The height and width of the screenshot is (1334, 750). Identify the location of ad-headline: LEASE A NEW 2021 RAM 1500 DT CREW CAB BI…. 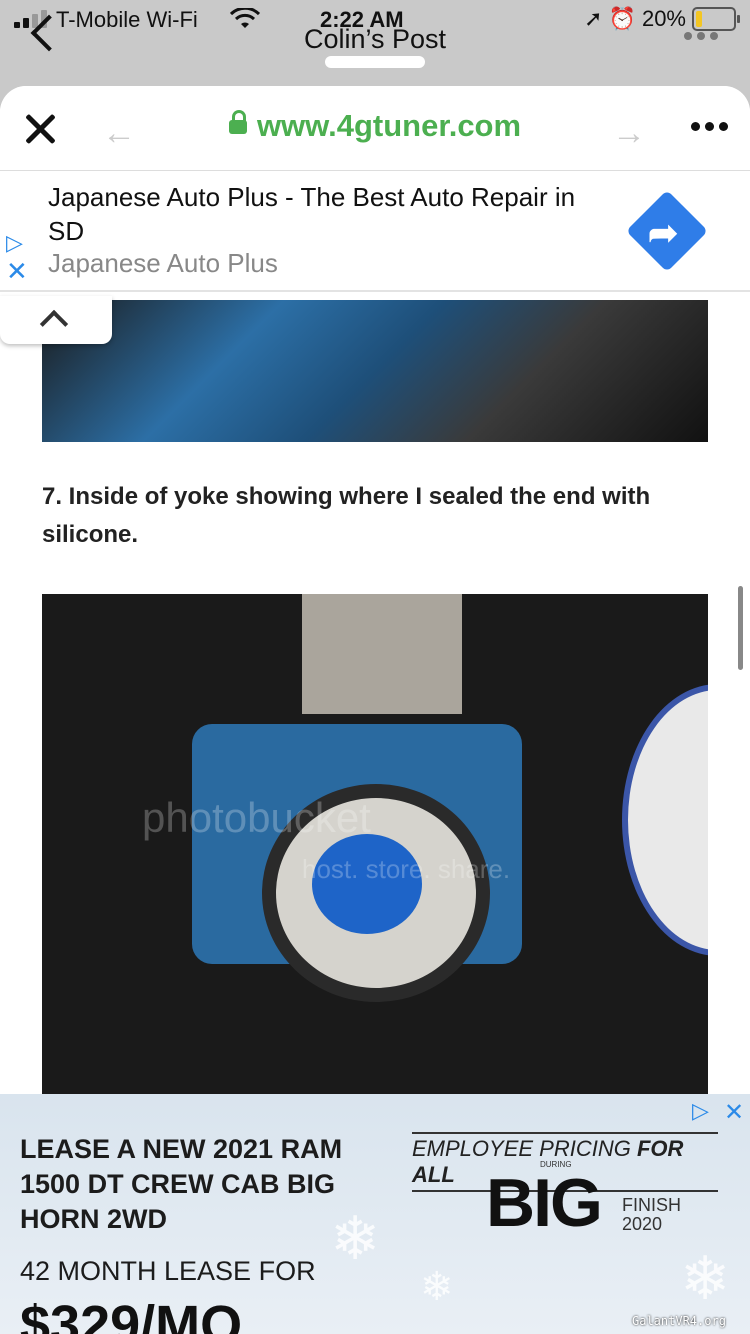
(181, 1184).